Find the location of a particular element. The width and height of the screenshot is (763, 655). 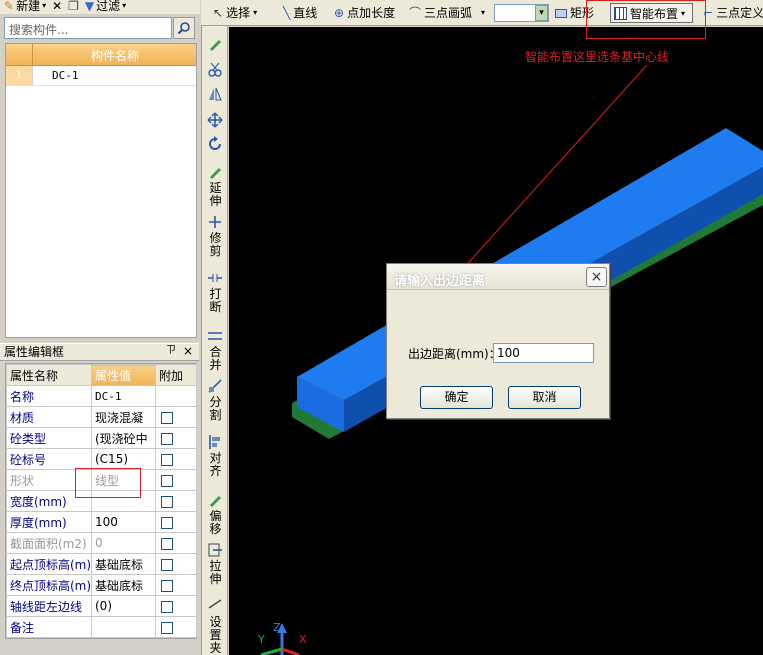

property-value: (现浇砼中 is located at coordinates (123, 438).